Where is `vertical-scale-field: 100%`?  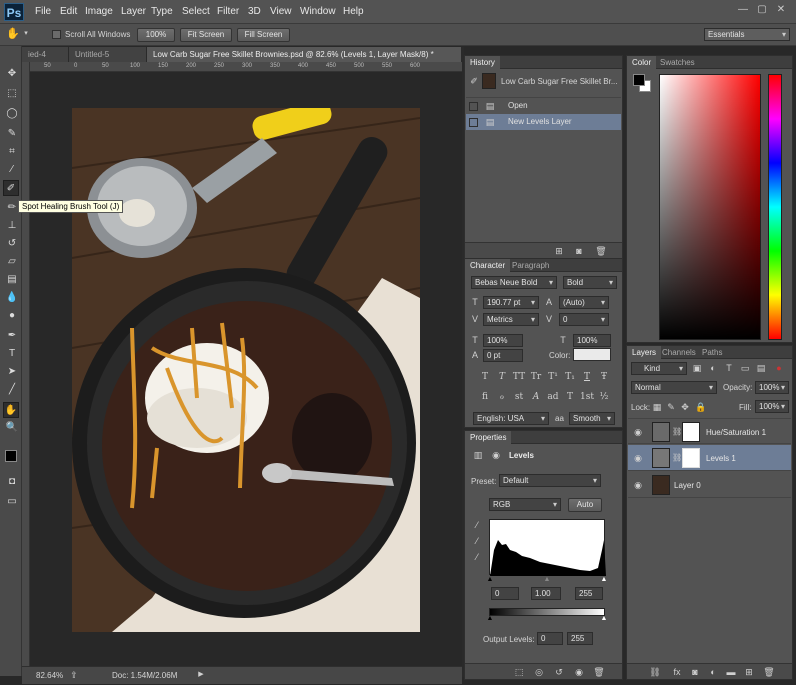 vertical-scale-field: 100% is located at coordinates (503, 340).